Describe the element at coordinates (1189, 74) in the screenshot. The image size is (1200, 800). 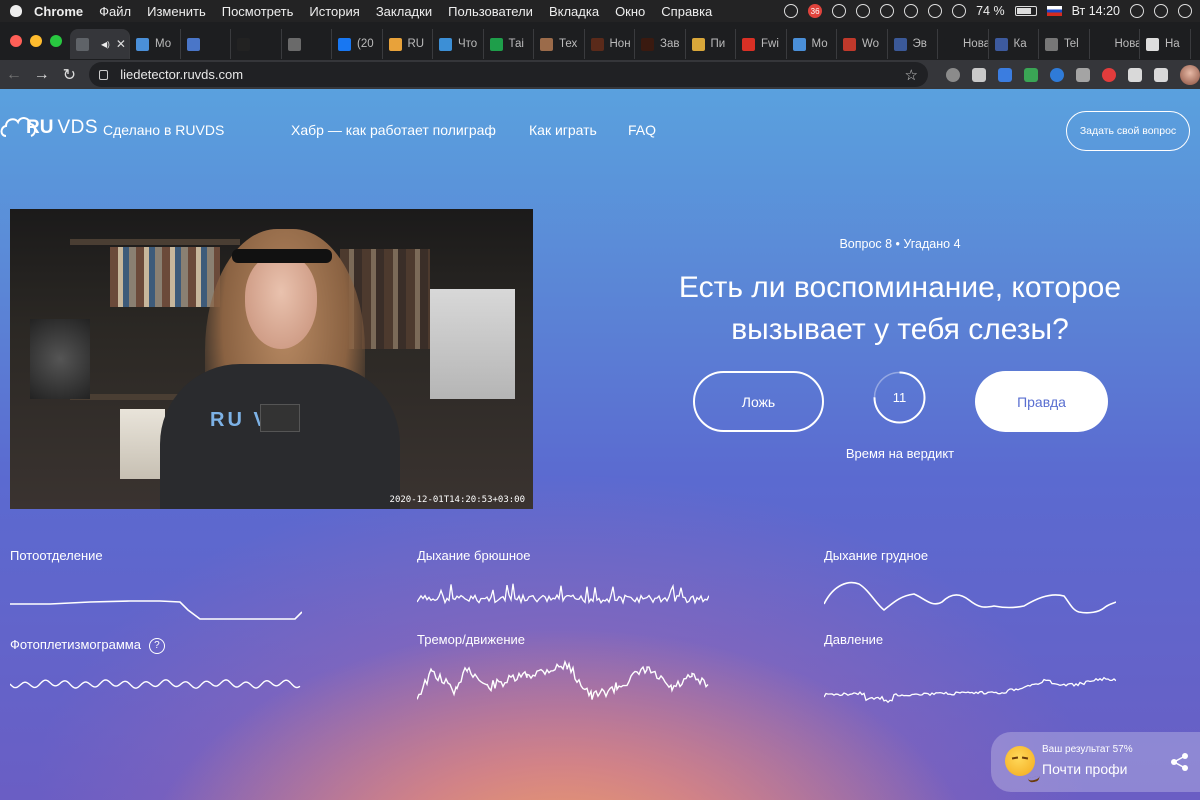
I see `profile-avatar` at that location.